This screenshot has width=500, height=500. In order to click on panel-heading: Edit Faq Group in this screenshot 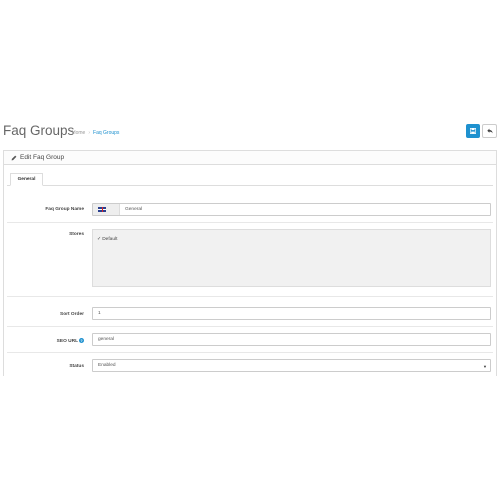, I will do `click(250, 158)`.